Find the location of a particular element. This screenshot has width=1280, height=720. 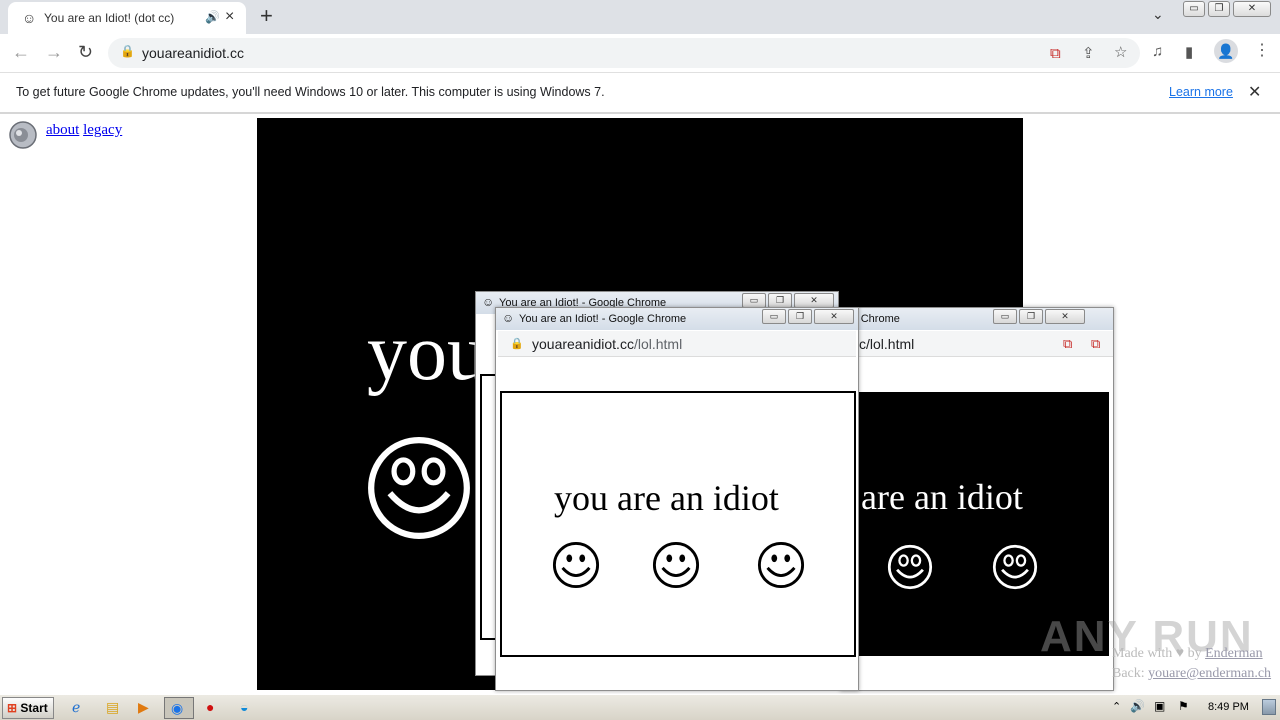

chrome-taskbar-button: ◉ is located at coordinates (179, 708).